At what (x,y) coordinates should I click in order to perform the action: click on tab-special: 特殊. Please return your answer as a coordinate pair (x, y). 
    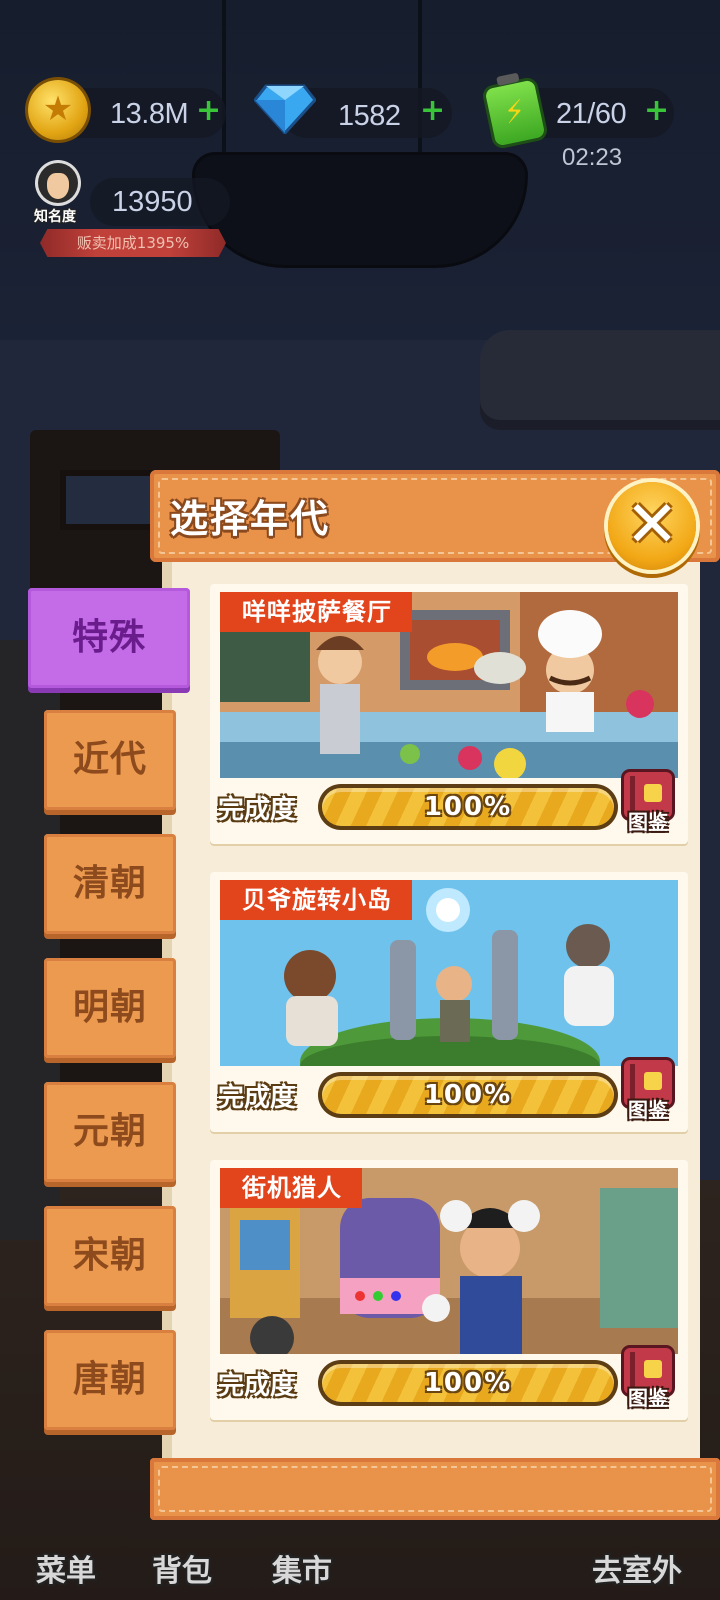
    Looking at the image, I should click on (109, 638).